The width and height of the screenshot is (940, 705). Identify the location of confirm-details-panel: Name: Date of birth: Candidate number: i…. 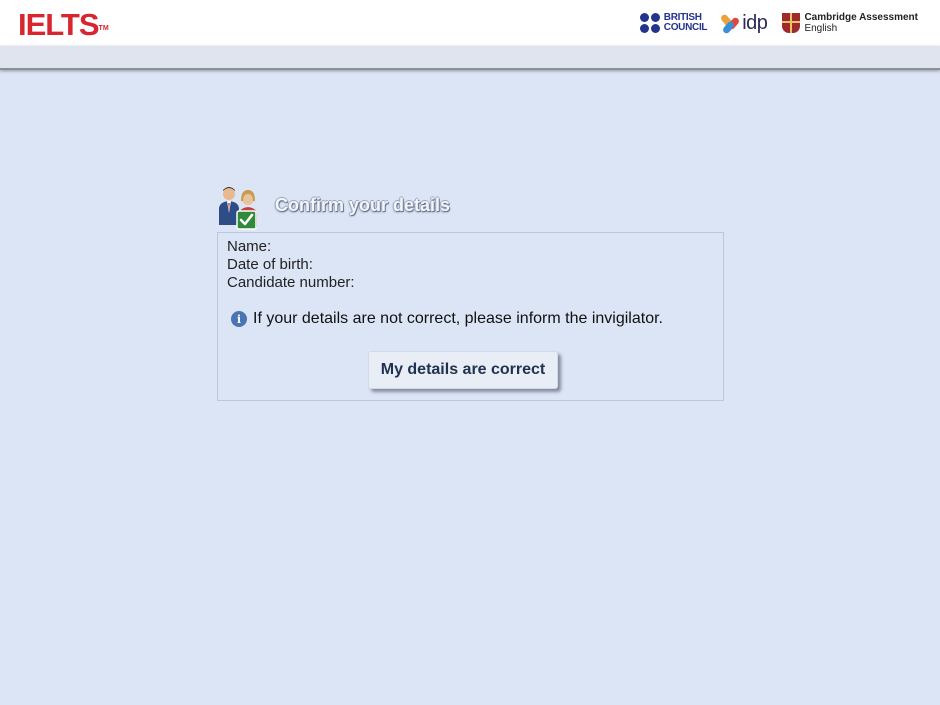
(470, 316).